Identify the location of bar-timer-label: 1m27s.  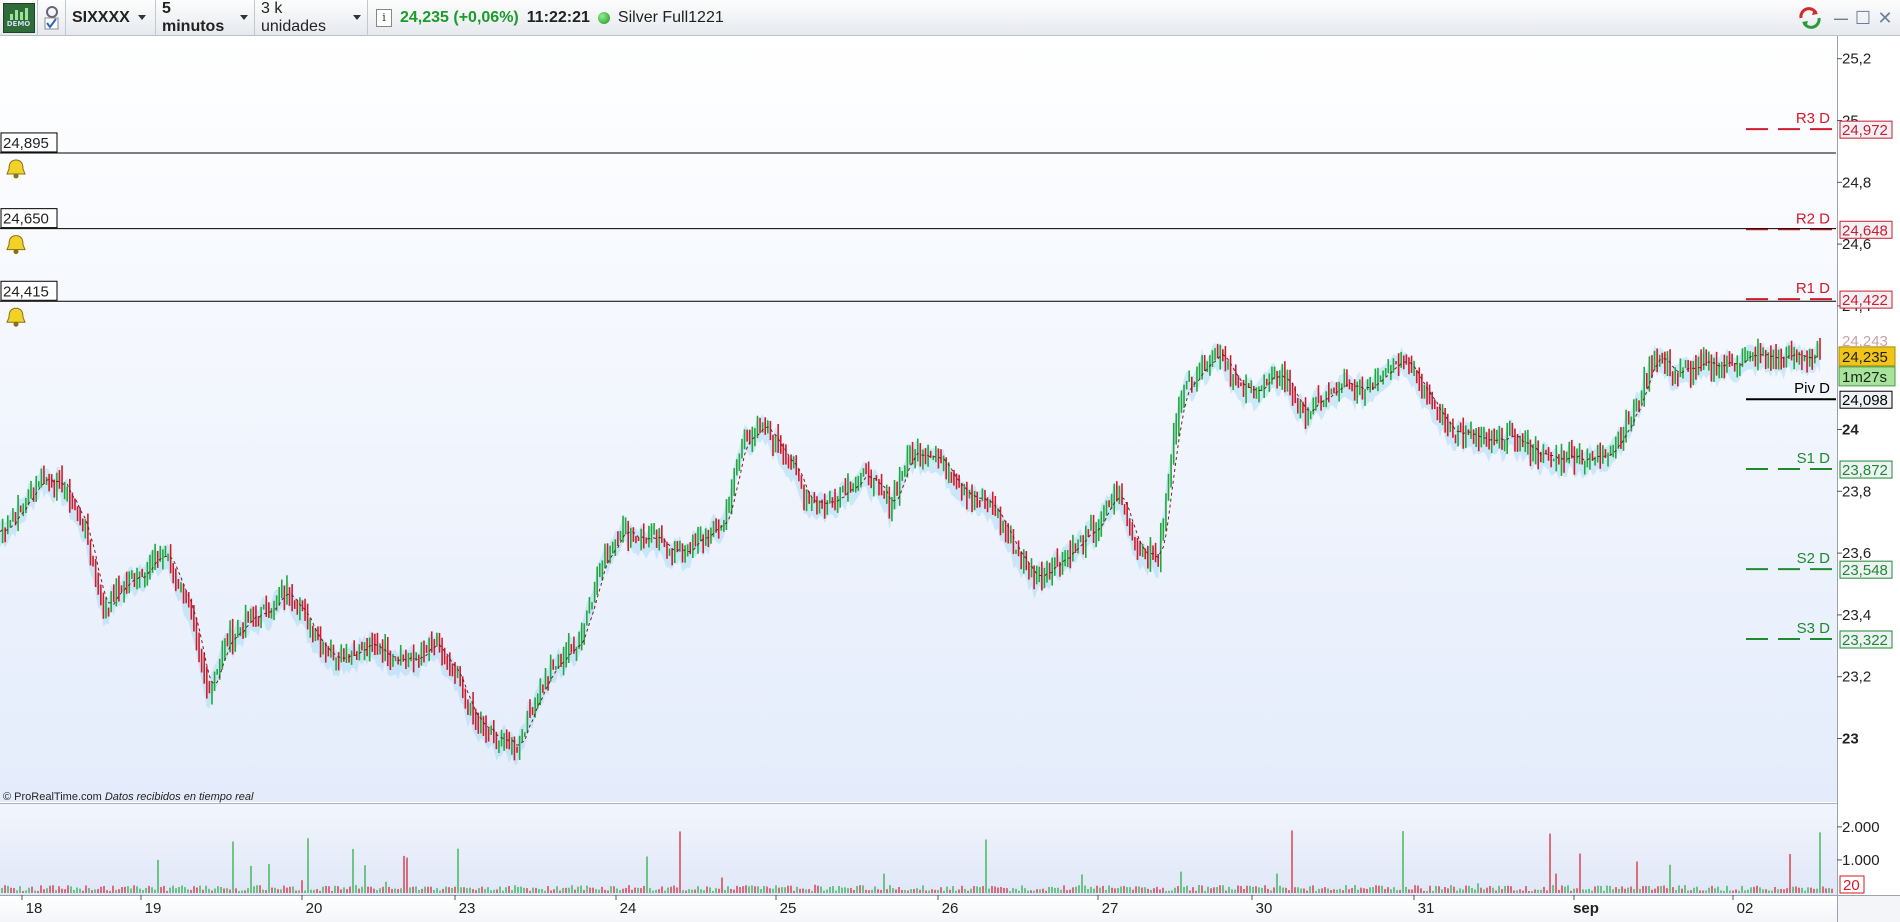
(1864, 377).